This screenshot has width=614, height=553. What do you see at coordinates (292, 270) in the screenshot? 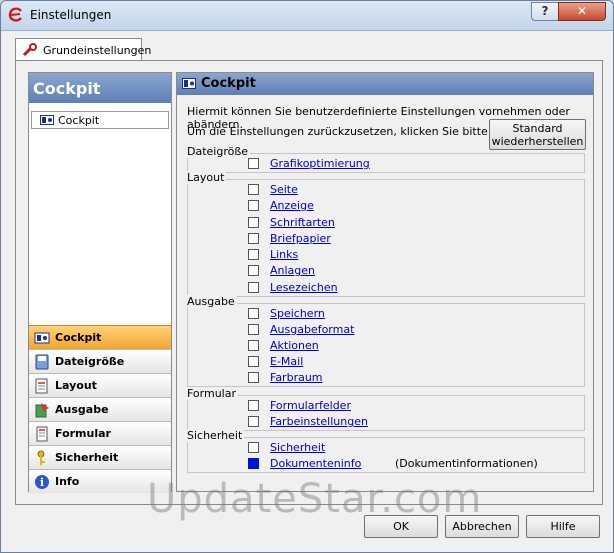
I see `option-link: Anlagen` at bounding box center [292, 270].